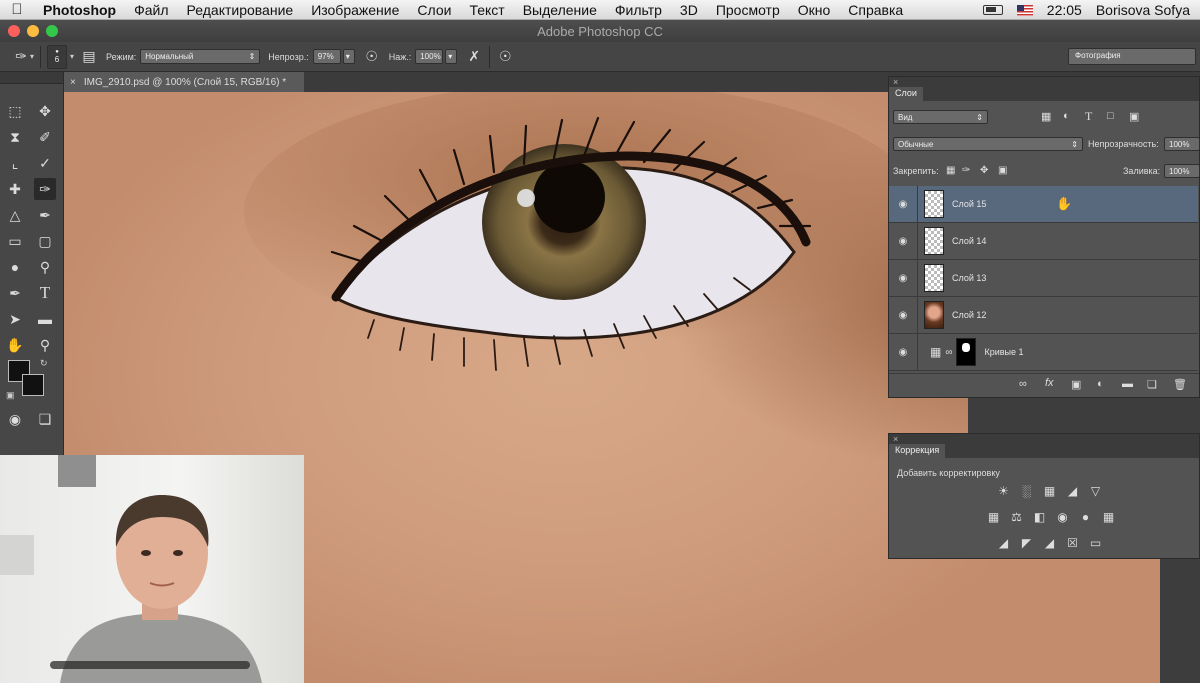 This screenshot has height=683, width=1200. Describe the element at coordinates (950, 170) in the screenshot. I see `lock-transparency-icon: ▦` at that location.